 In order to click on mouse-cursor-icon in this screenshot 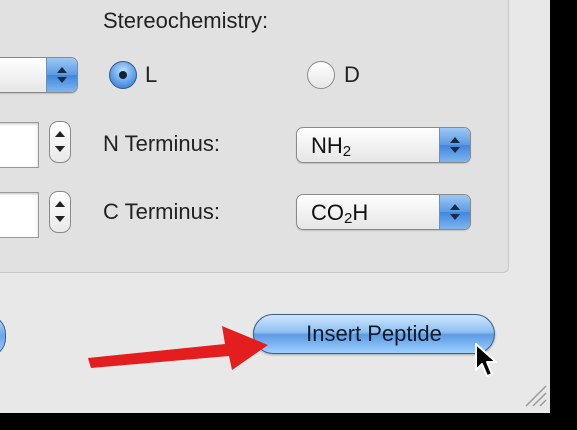, I will do `click(486, 360)`.